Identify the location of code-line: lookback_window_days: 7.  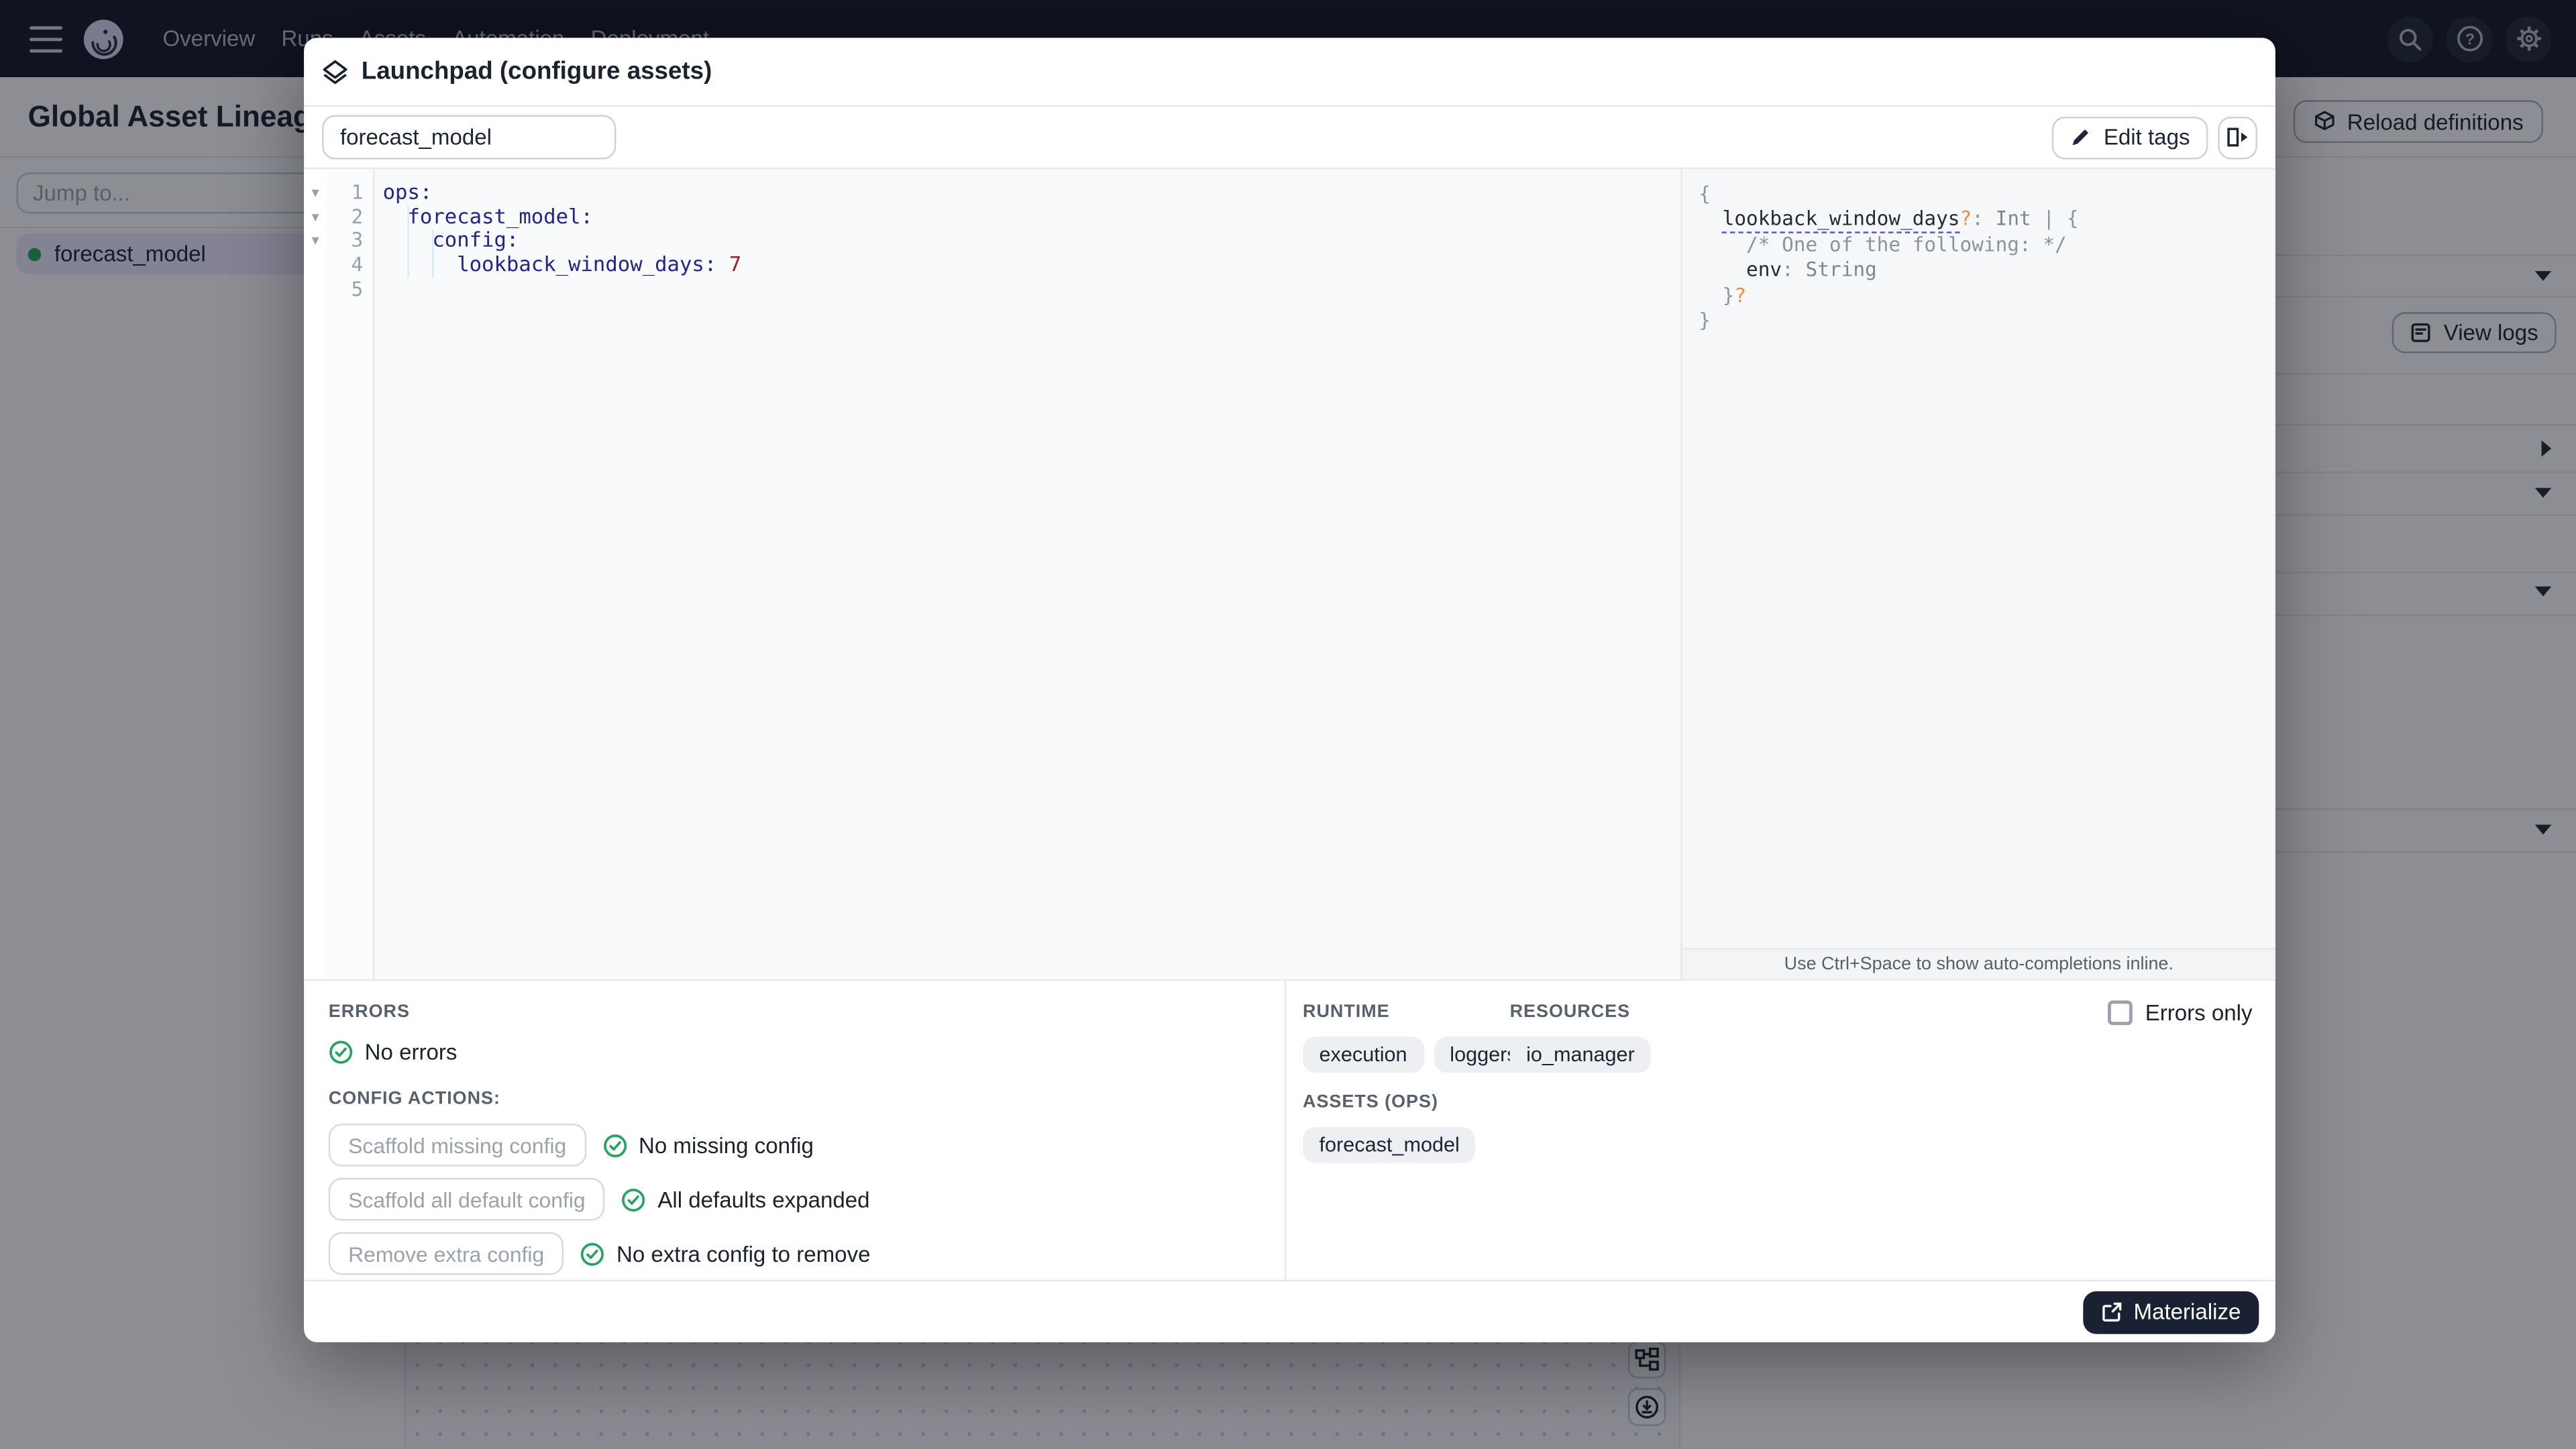
(599, 263).